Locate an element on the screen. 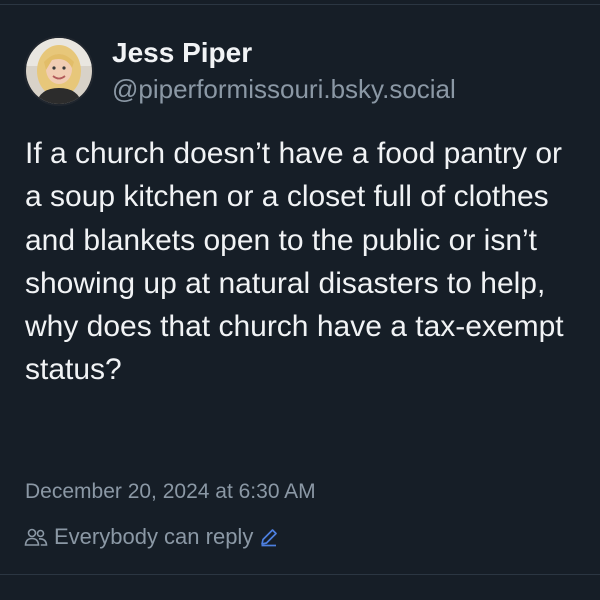 The width and height of the screenshot is (600, 600). reply-setting-label: Everybody can reply is located at coordinates (154, 536).